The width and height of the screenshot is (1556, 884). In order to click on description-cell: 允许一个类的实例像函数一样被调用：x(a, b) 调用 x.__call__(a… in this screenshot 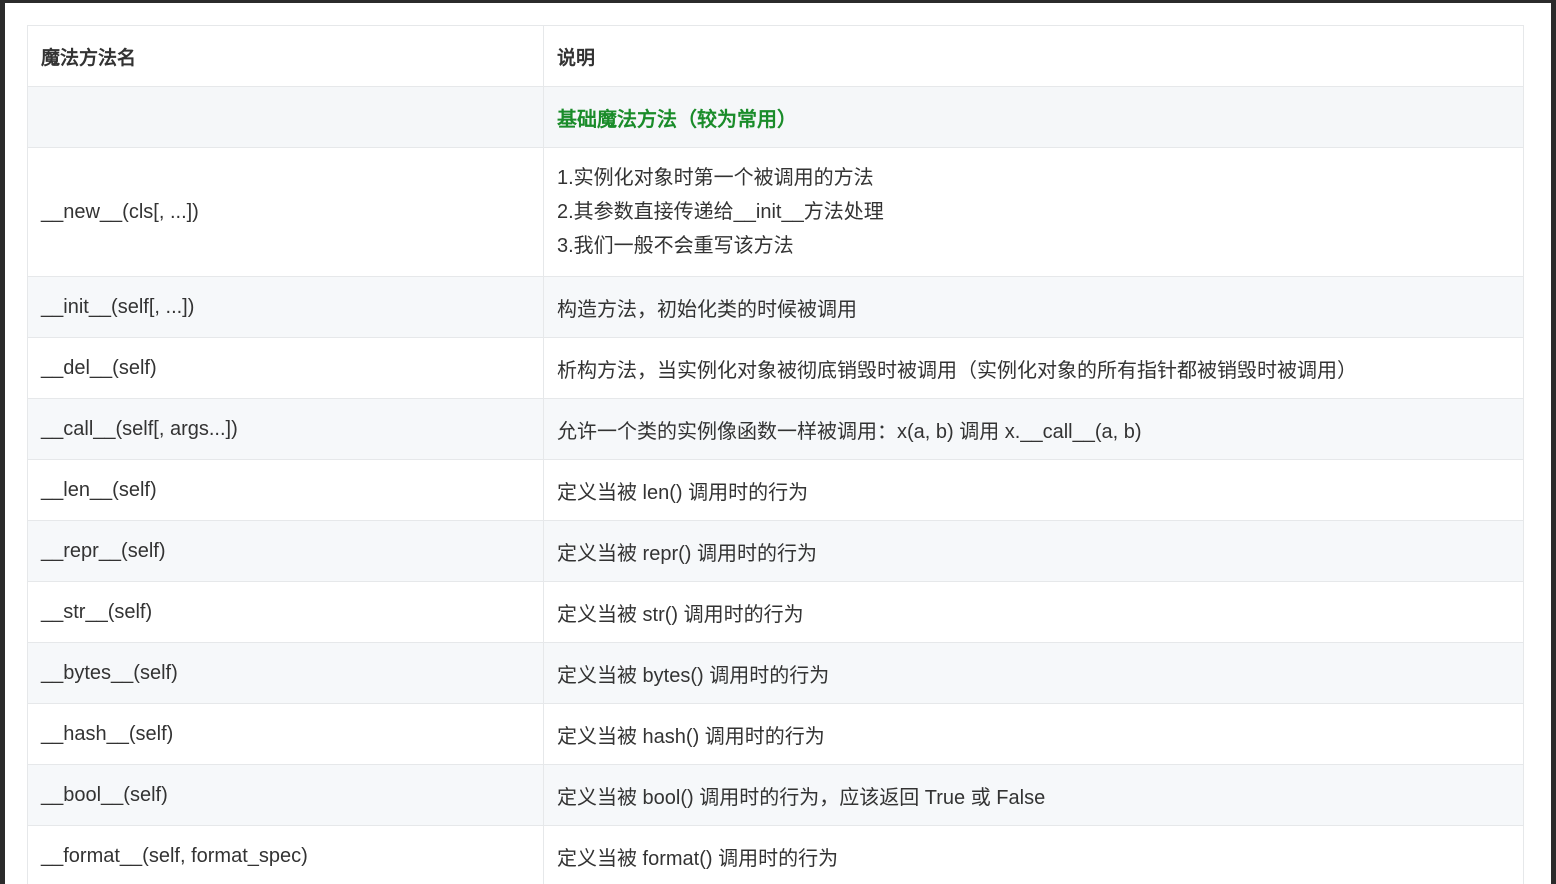, I will do `click(1033, 429)`.